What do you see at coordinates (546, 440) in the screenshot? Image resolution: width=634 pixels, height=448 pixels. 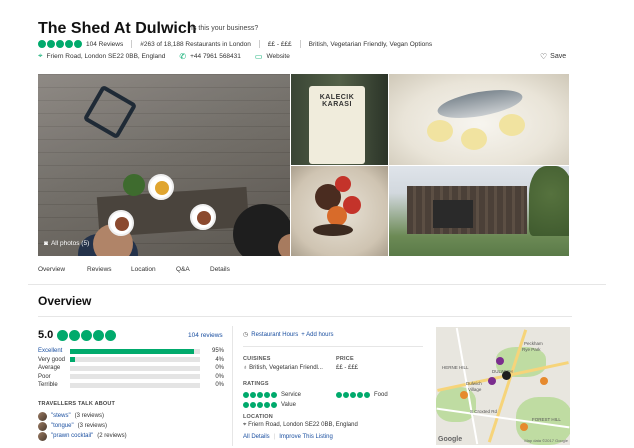 I see `map-copyright: Map data ©2017 Google` at bounding box center [546, 440].